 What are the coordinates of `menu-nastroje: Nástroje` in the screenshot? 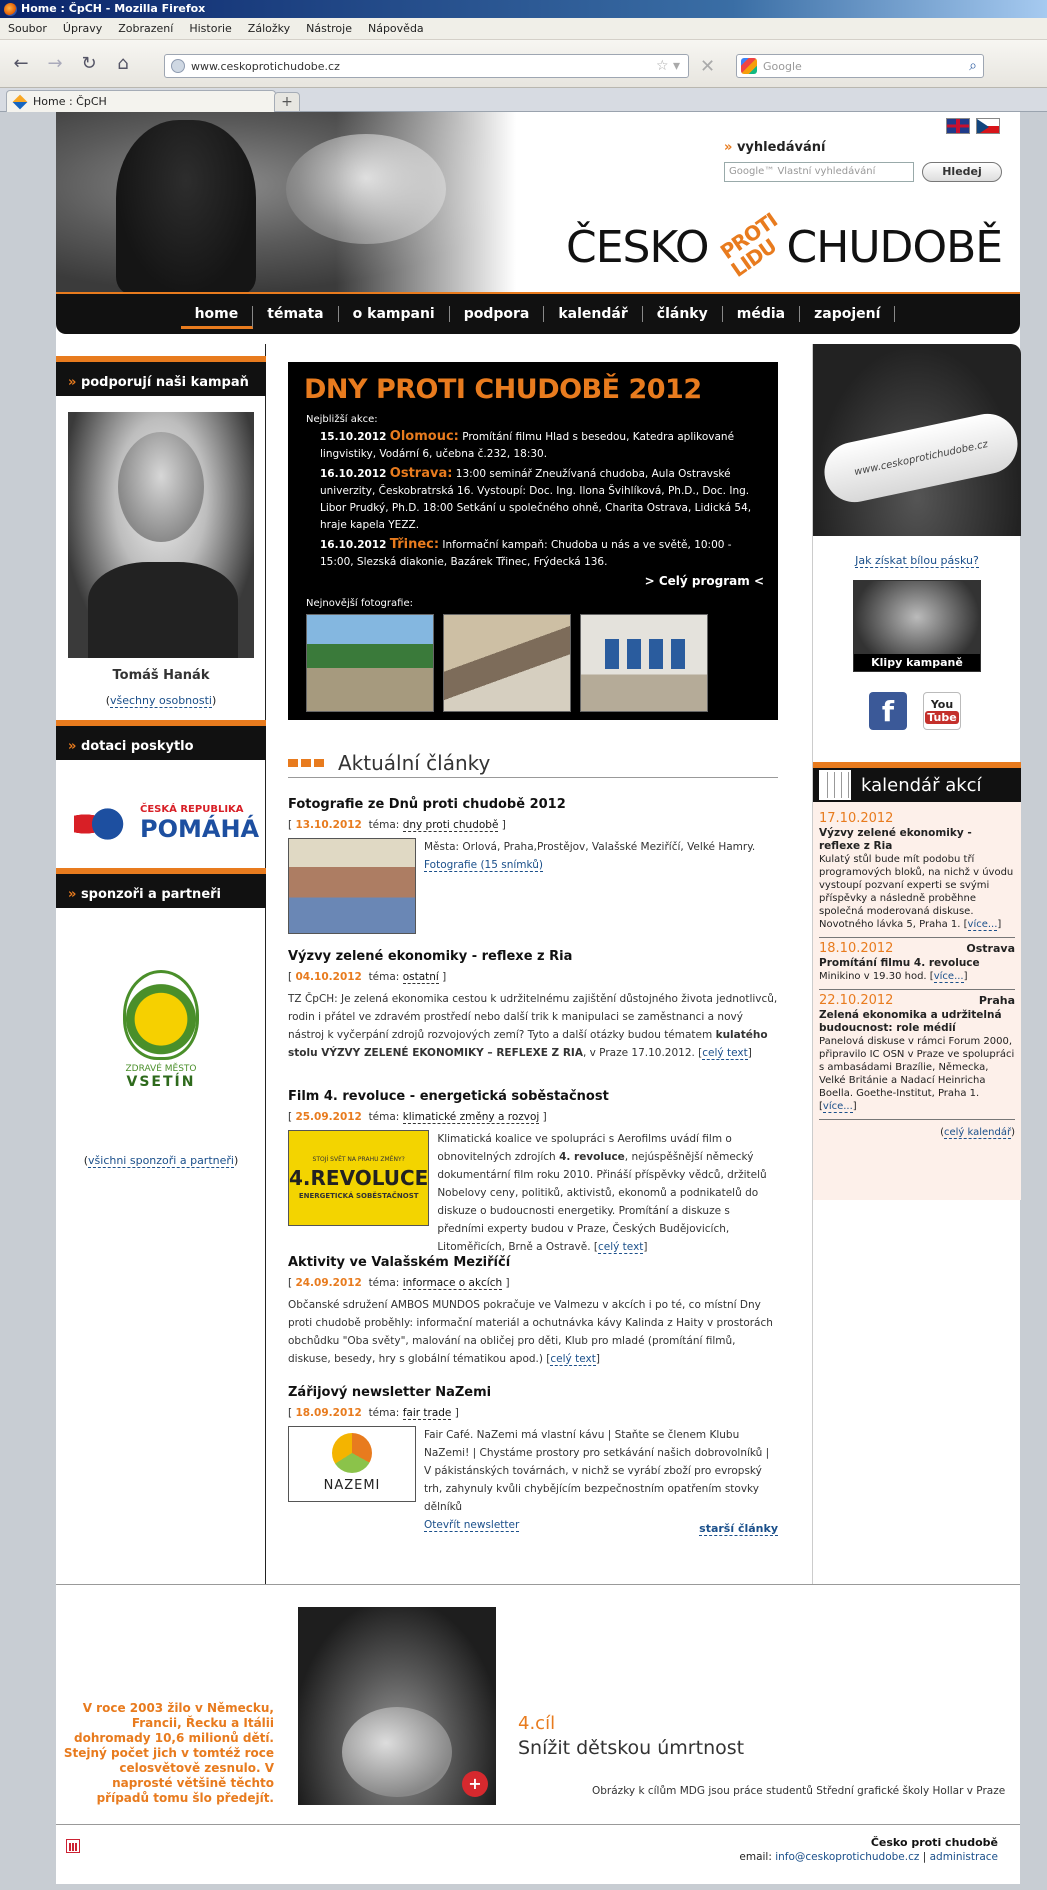 It's located at (329, 28).